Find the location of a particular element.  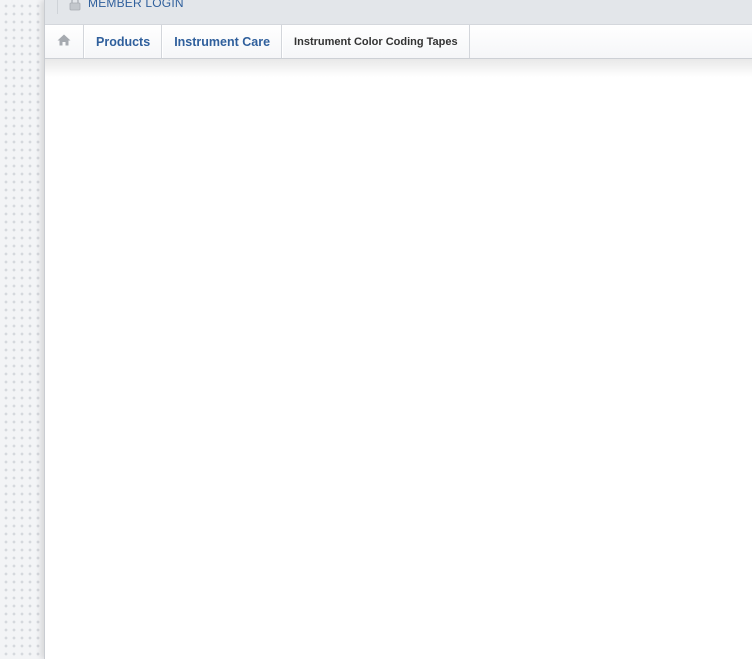

breadcrumb-shadow is located at coordinates (398, 68).